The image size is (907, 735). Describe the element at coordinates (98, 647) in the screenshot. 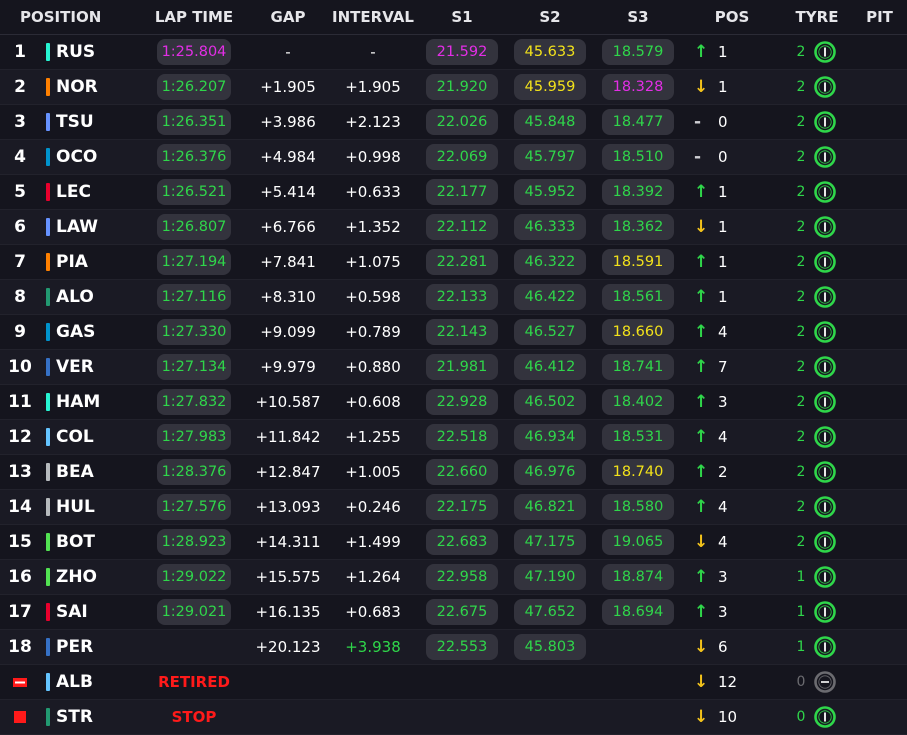

I see `driver-code: PER` at that location.